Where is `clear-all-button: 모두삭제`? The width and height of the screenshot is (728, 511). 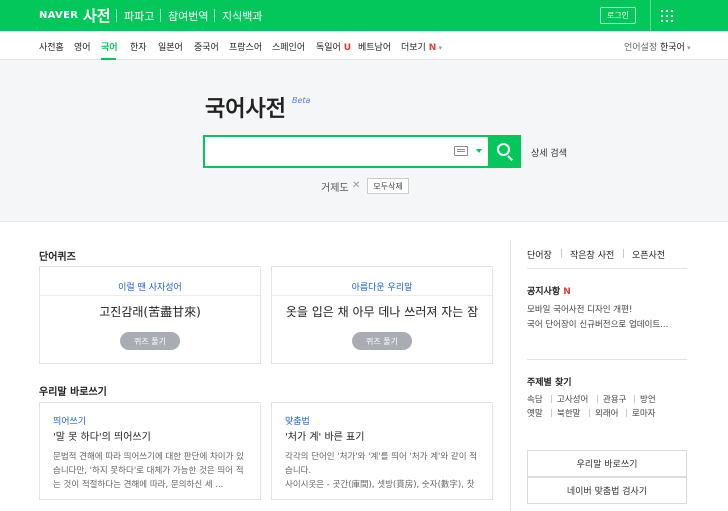
clear-all-button: 모두삭제 is located at coordinates (388, 186).